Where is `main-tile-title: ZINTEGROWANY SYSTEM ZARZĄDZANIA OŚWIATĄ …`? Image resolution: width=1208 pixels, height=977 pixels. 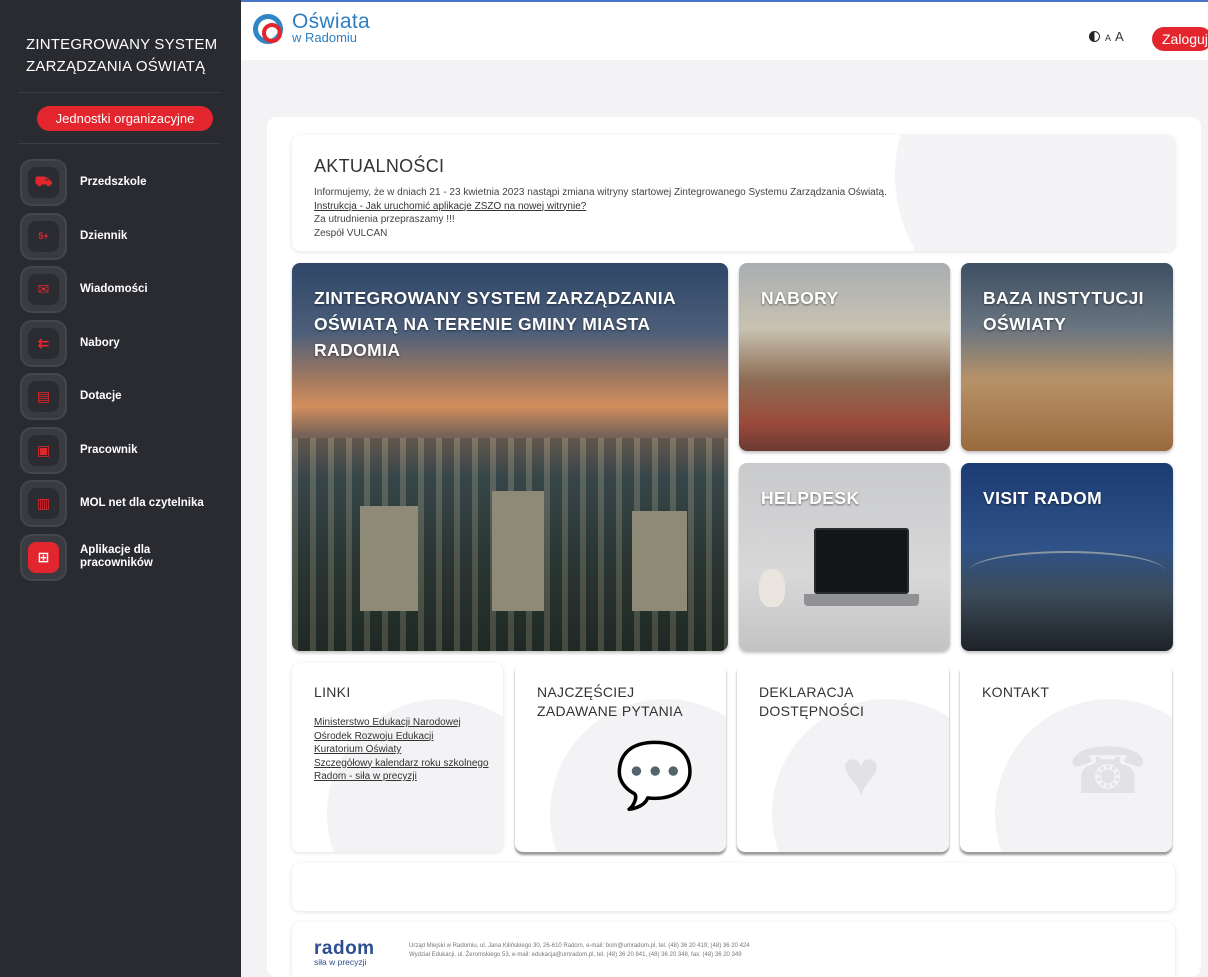 main-tile-title: ZINTEGROWANY SYSTEM ZARZĄDZANIA OŚWIATĄ … is located at coordinates (495, 324).